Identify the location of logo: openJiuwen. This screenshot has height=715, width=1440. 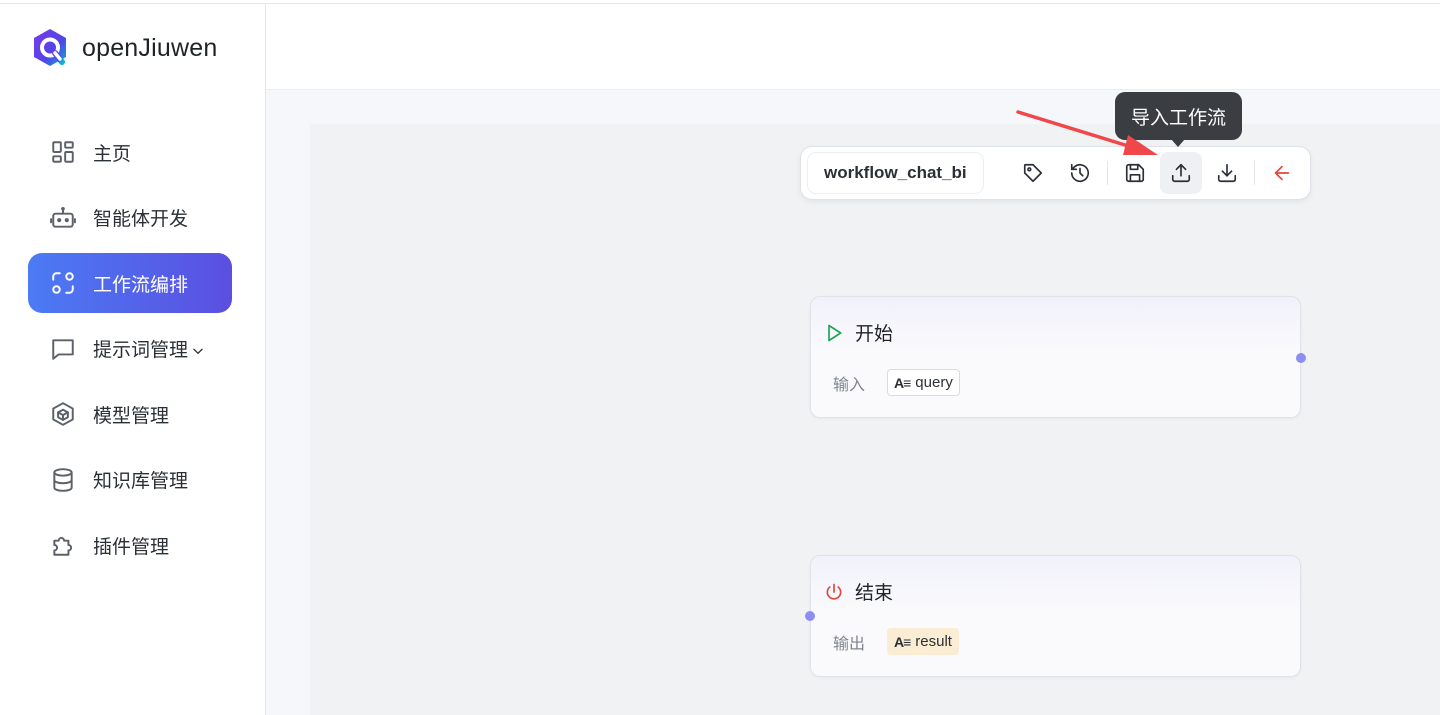
(122, 48).